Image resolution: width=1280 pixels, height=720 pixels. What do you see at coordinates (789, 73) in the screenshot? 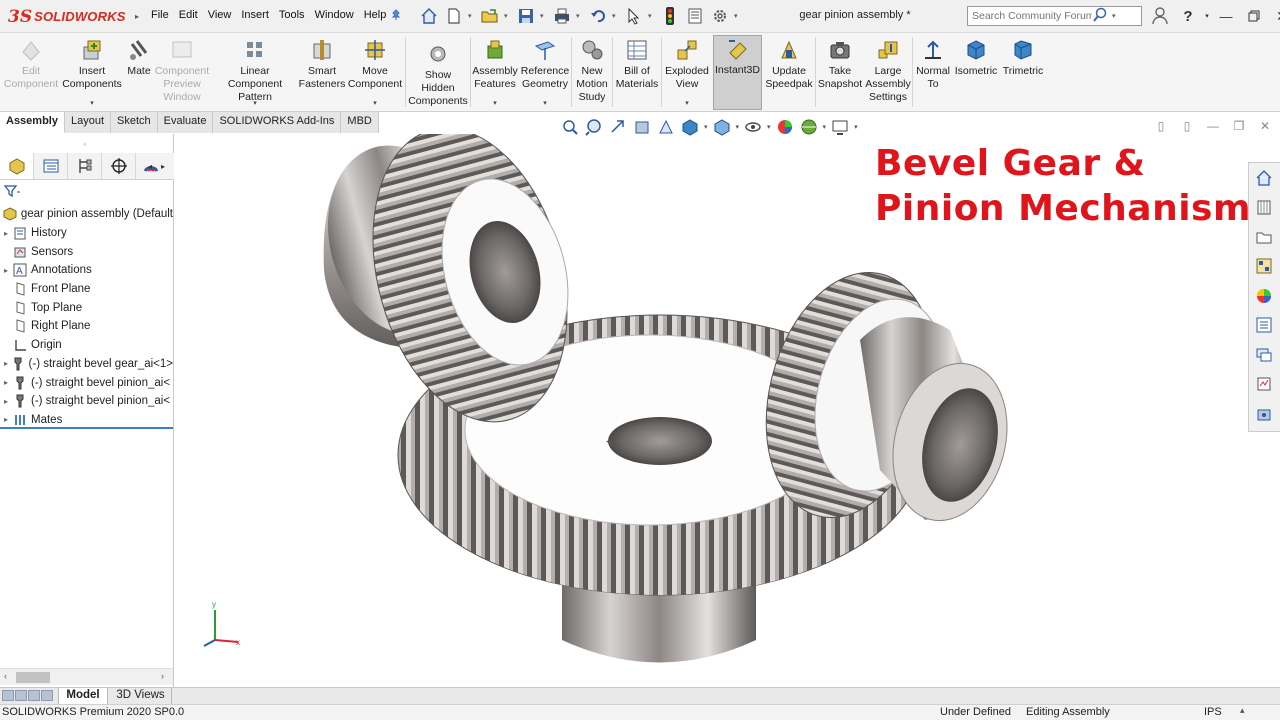
I see `update-speedpak-button: Update Speedpak` at bounding box center [789, 73].